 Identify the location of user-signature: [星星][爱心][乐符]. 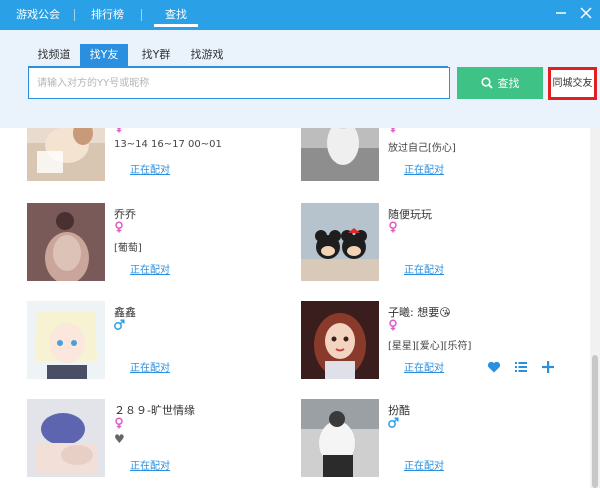
(430, 346).